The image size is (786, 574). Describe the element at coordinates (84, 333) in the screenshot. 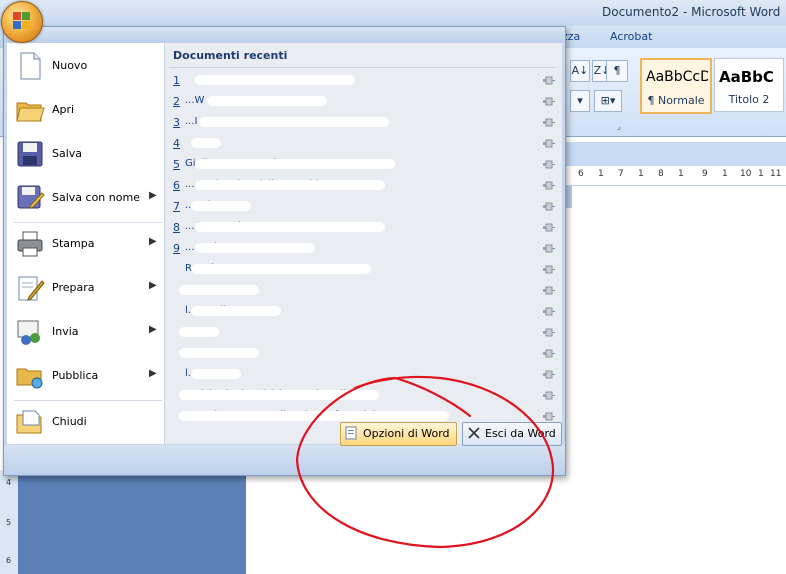

I see `menu-item-send: Invia ▶` at that location.